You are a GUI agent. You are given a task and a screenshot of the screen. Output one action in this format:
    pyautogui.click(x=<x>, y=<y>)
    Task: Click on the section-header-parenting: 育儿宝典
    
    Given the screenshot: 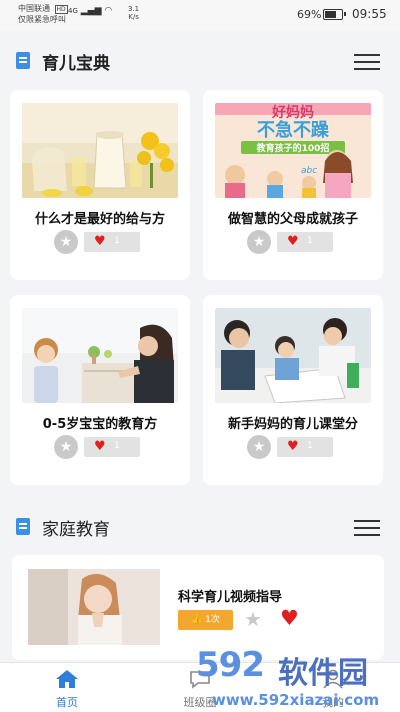 What is the action you would take?
    pyautogui.click(x=200, y=62)
    